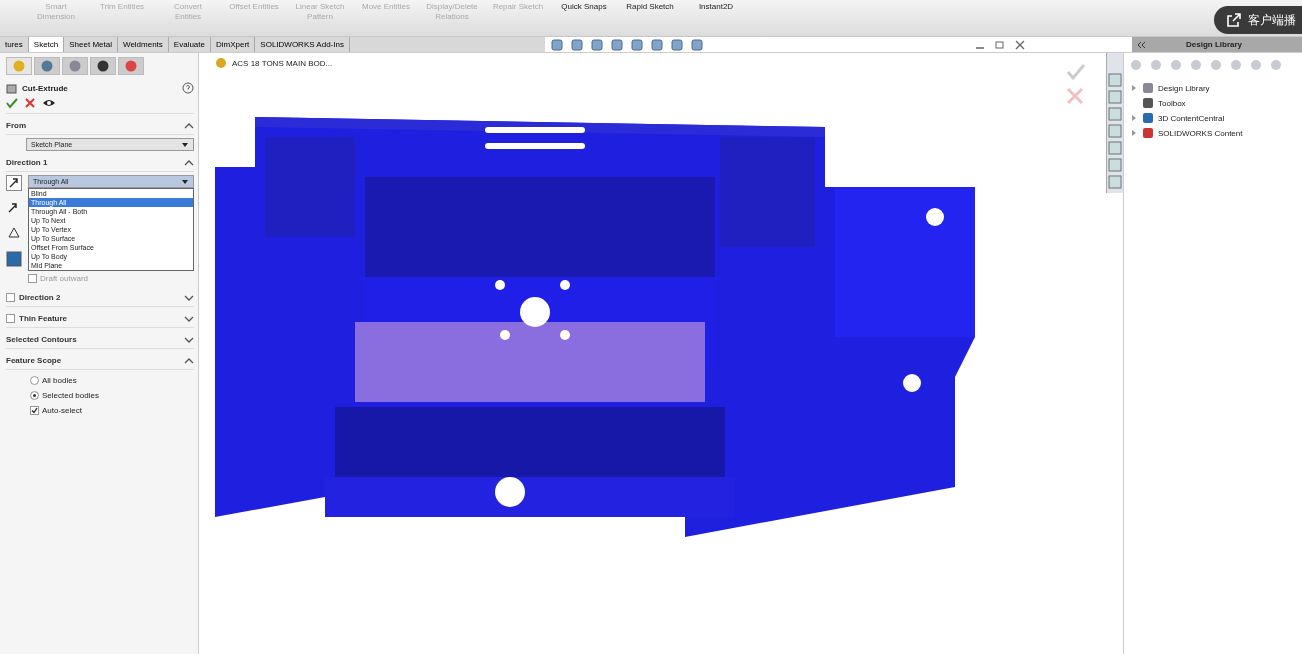  I want to click on library-item: 3D ContentCentral, so click(1191, 118).